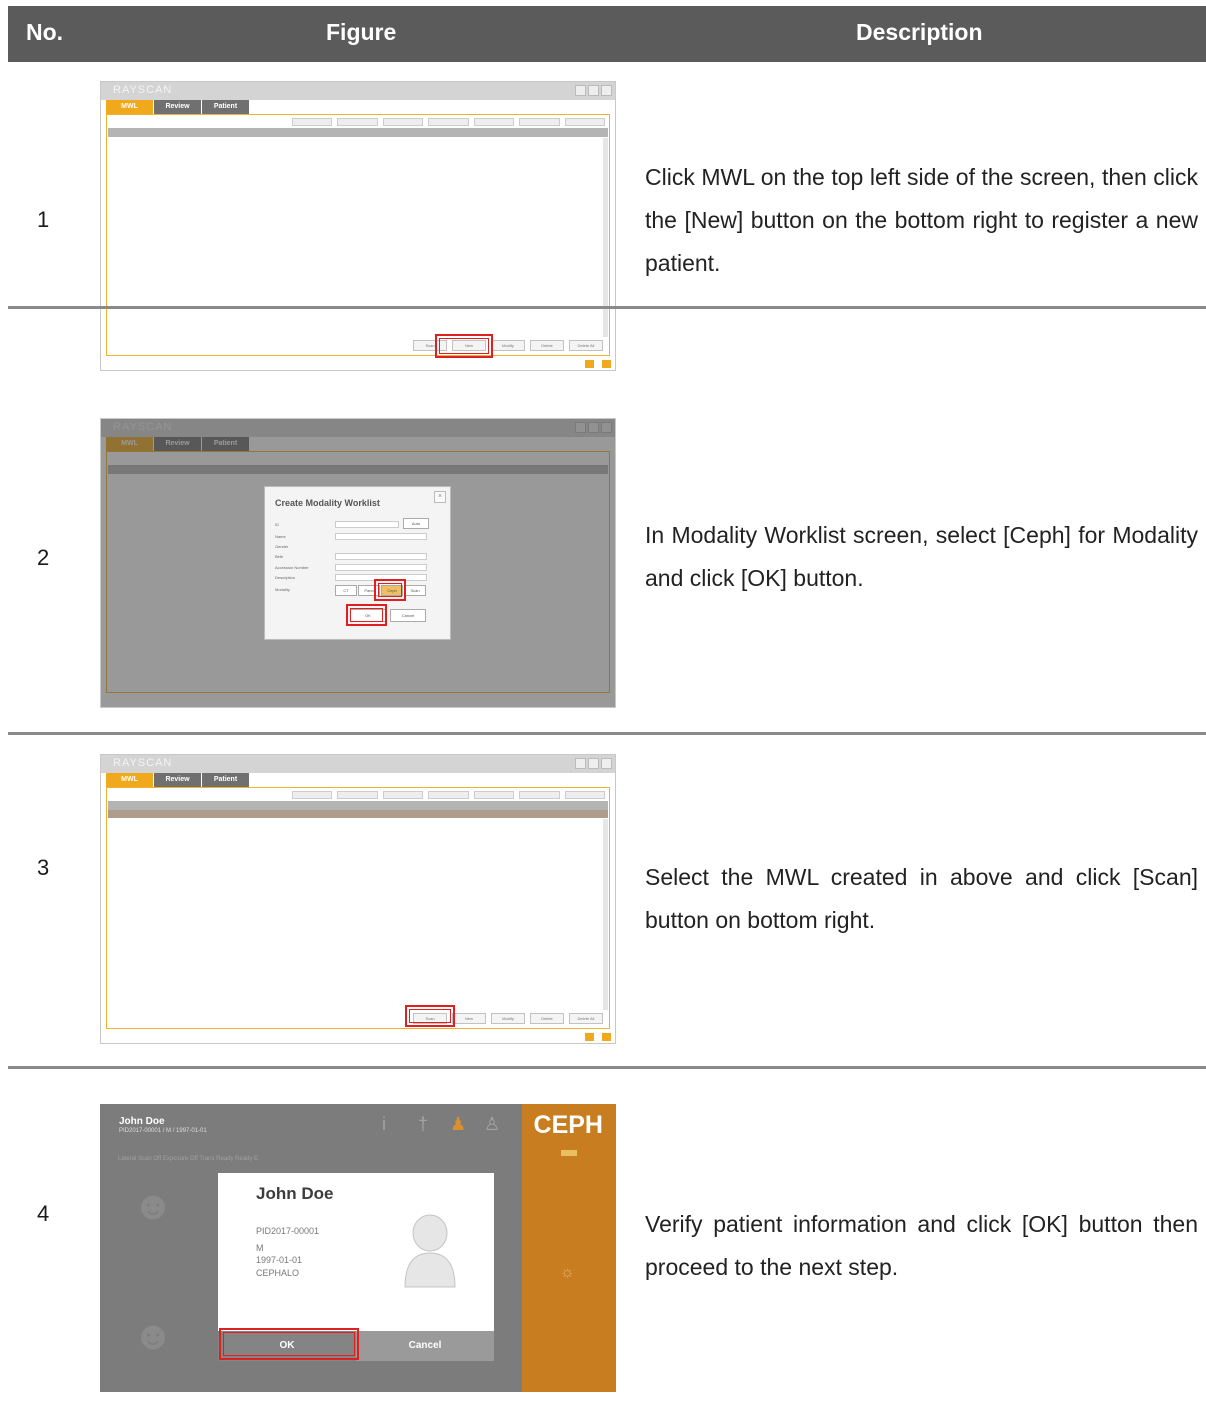 The width and height of the screenshot is (1206, 1423). I want to click on field-label-accession: Accession Number, so click(292, 567).